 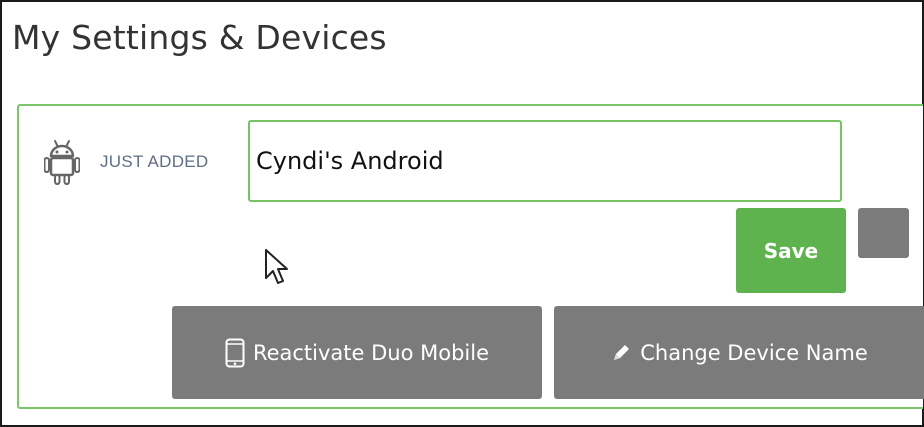 I want to click on device-status-label: JUST ADDED, so click(x=154, y=161).